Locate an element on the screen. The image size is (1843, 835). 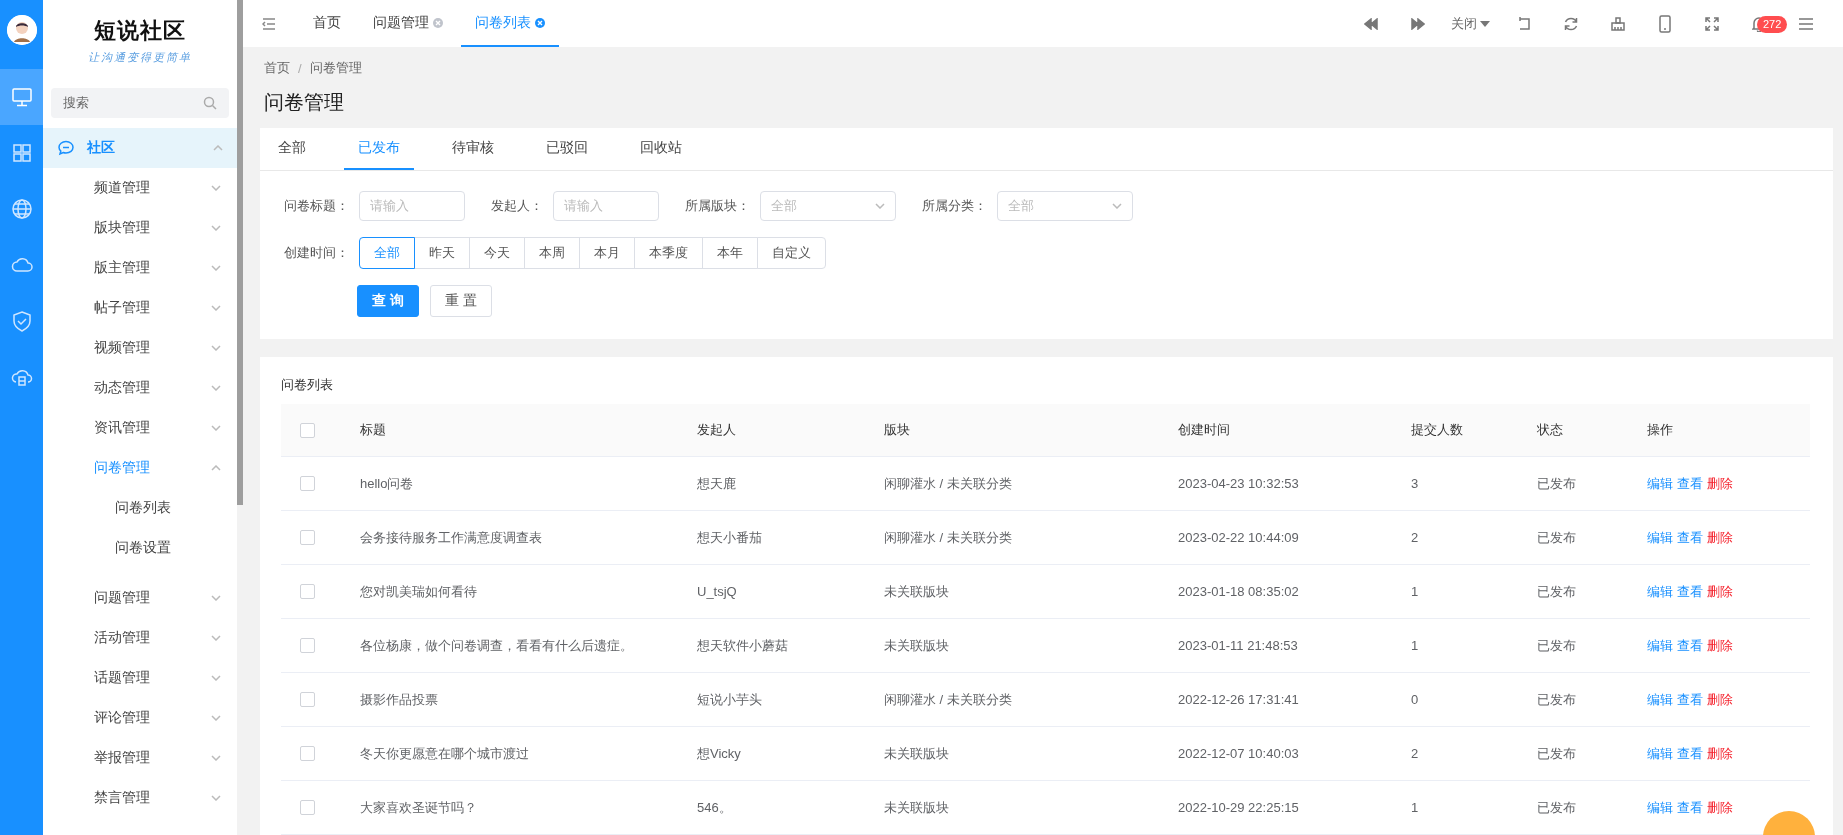
sidebar-item: 问题管理 is located at coordinates (140, 598).